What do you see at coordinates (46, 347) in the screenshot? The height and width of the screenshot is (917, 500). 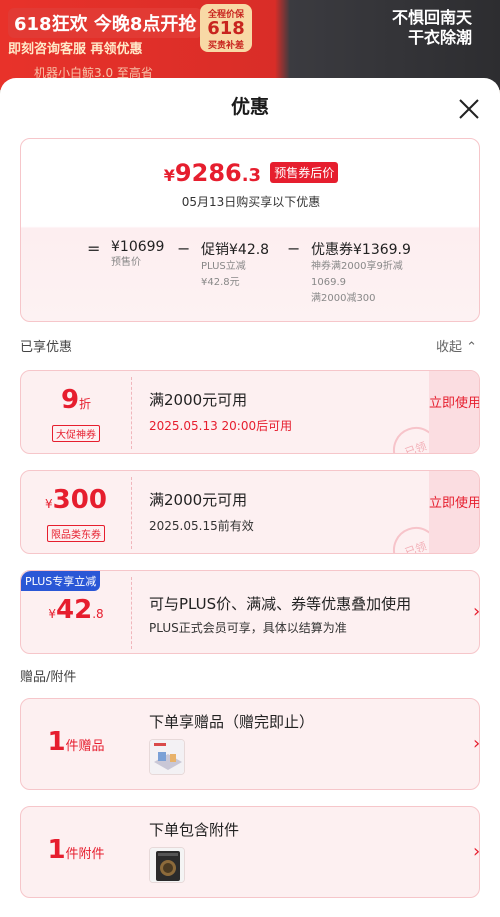 I see `enjoyed-section-label: 已享优惠` at bounding box center [46, 347].